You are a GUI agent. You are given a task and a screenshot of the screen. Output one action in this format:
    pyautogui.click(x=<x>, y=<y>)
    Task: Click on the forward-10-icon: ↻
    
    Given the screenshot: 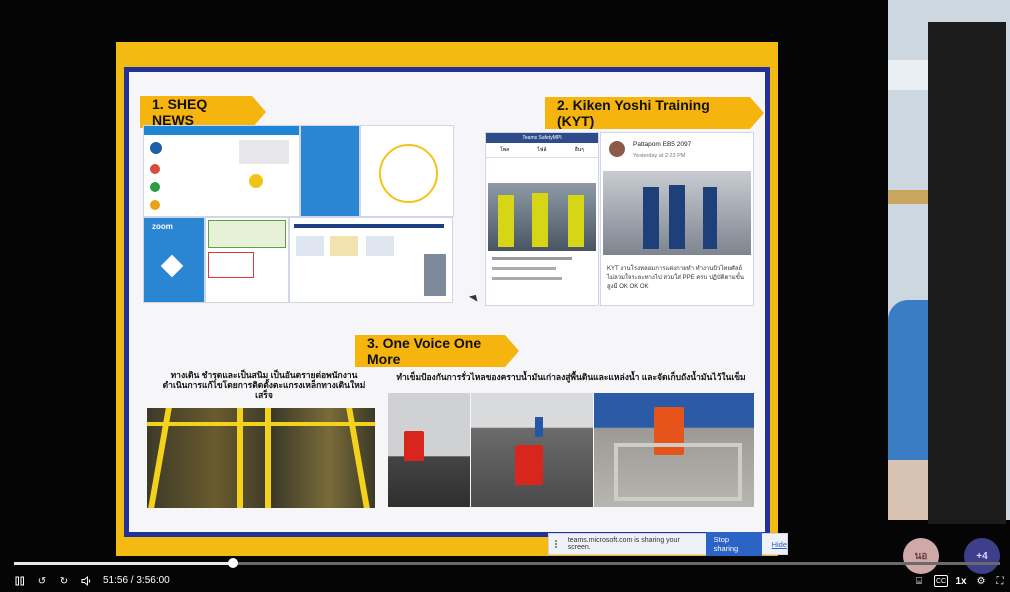 What is the action you would take?
    pyautogui.click(x=64, y=581)
    